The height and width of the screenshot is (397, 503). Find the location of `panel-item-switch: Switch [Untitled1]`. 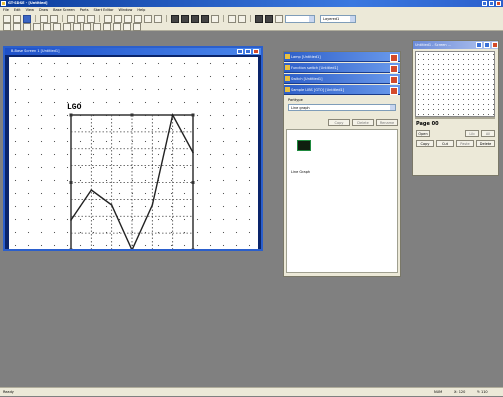

panel-item-switch: Switch [Untitled1] is located at coordinates (342, 79).